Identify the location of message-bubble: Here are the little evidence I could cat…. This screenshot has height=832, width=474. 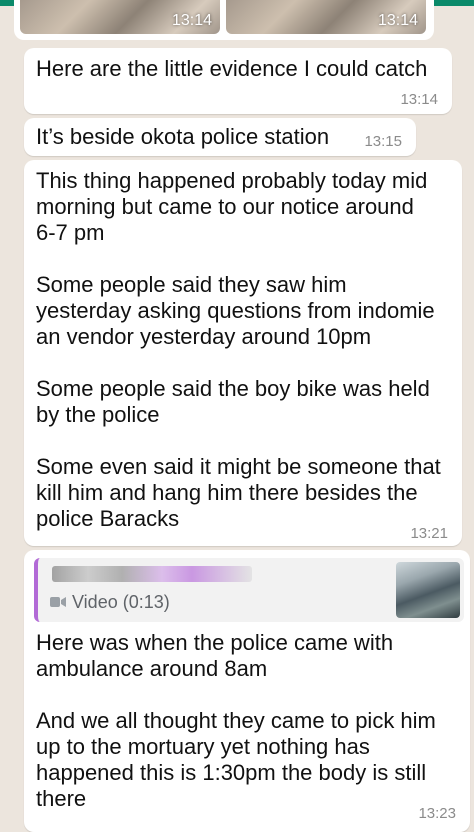
(238, 81).